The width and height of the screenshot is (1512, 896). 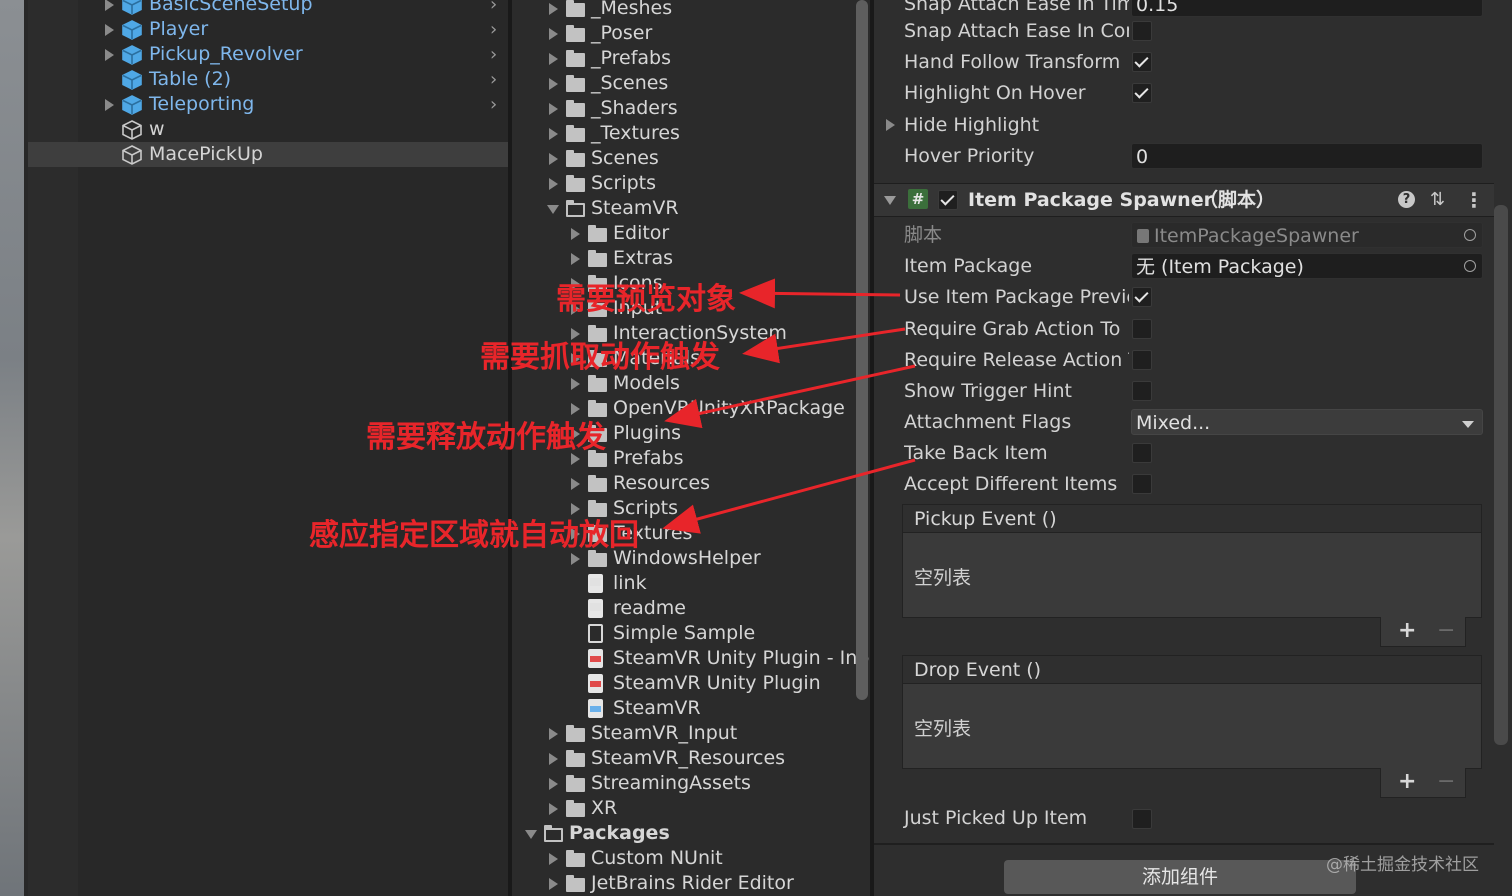 What do you see at coordinates (824, 345) in the screenshot?
I see `arrow-grab` at bounding box center [824, 345].